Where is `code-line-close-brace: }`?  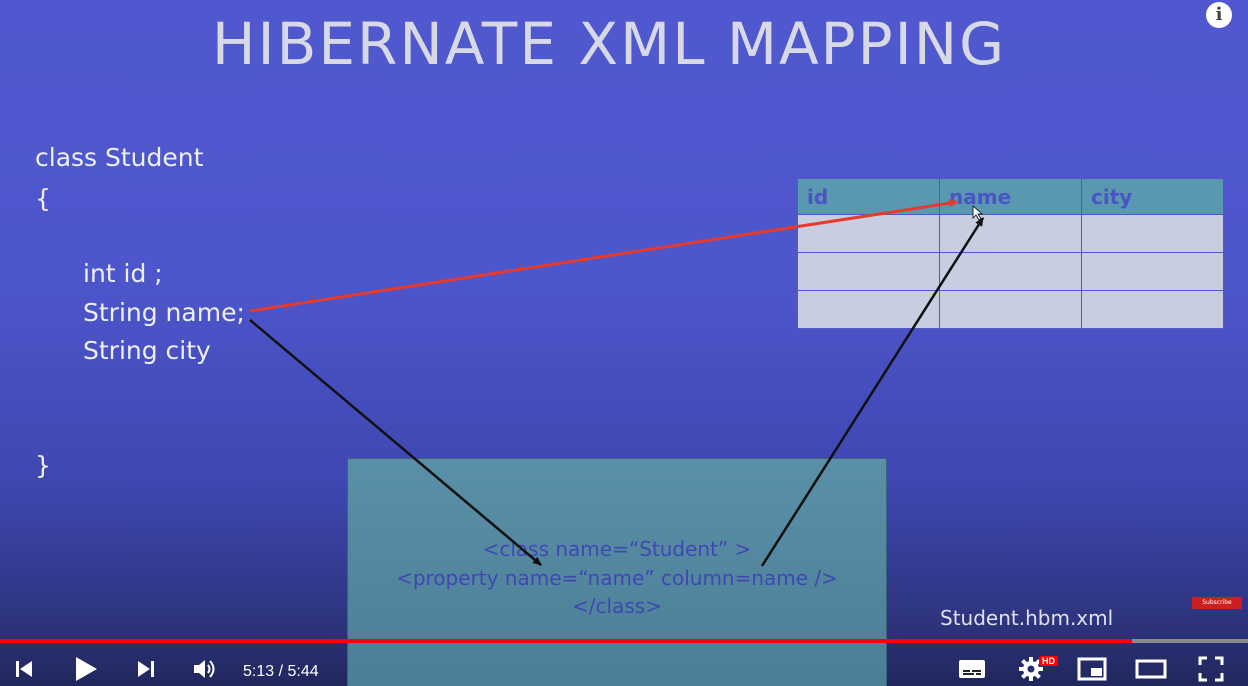 code-line-close-brace: } is located at coordinates (43, 465).